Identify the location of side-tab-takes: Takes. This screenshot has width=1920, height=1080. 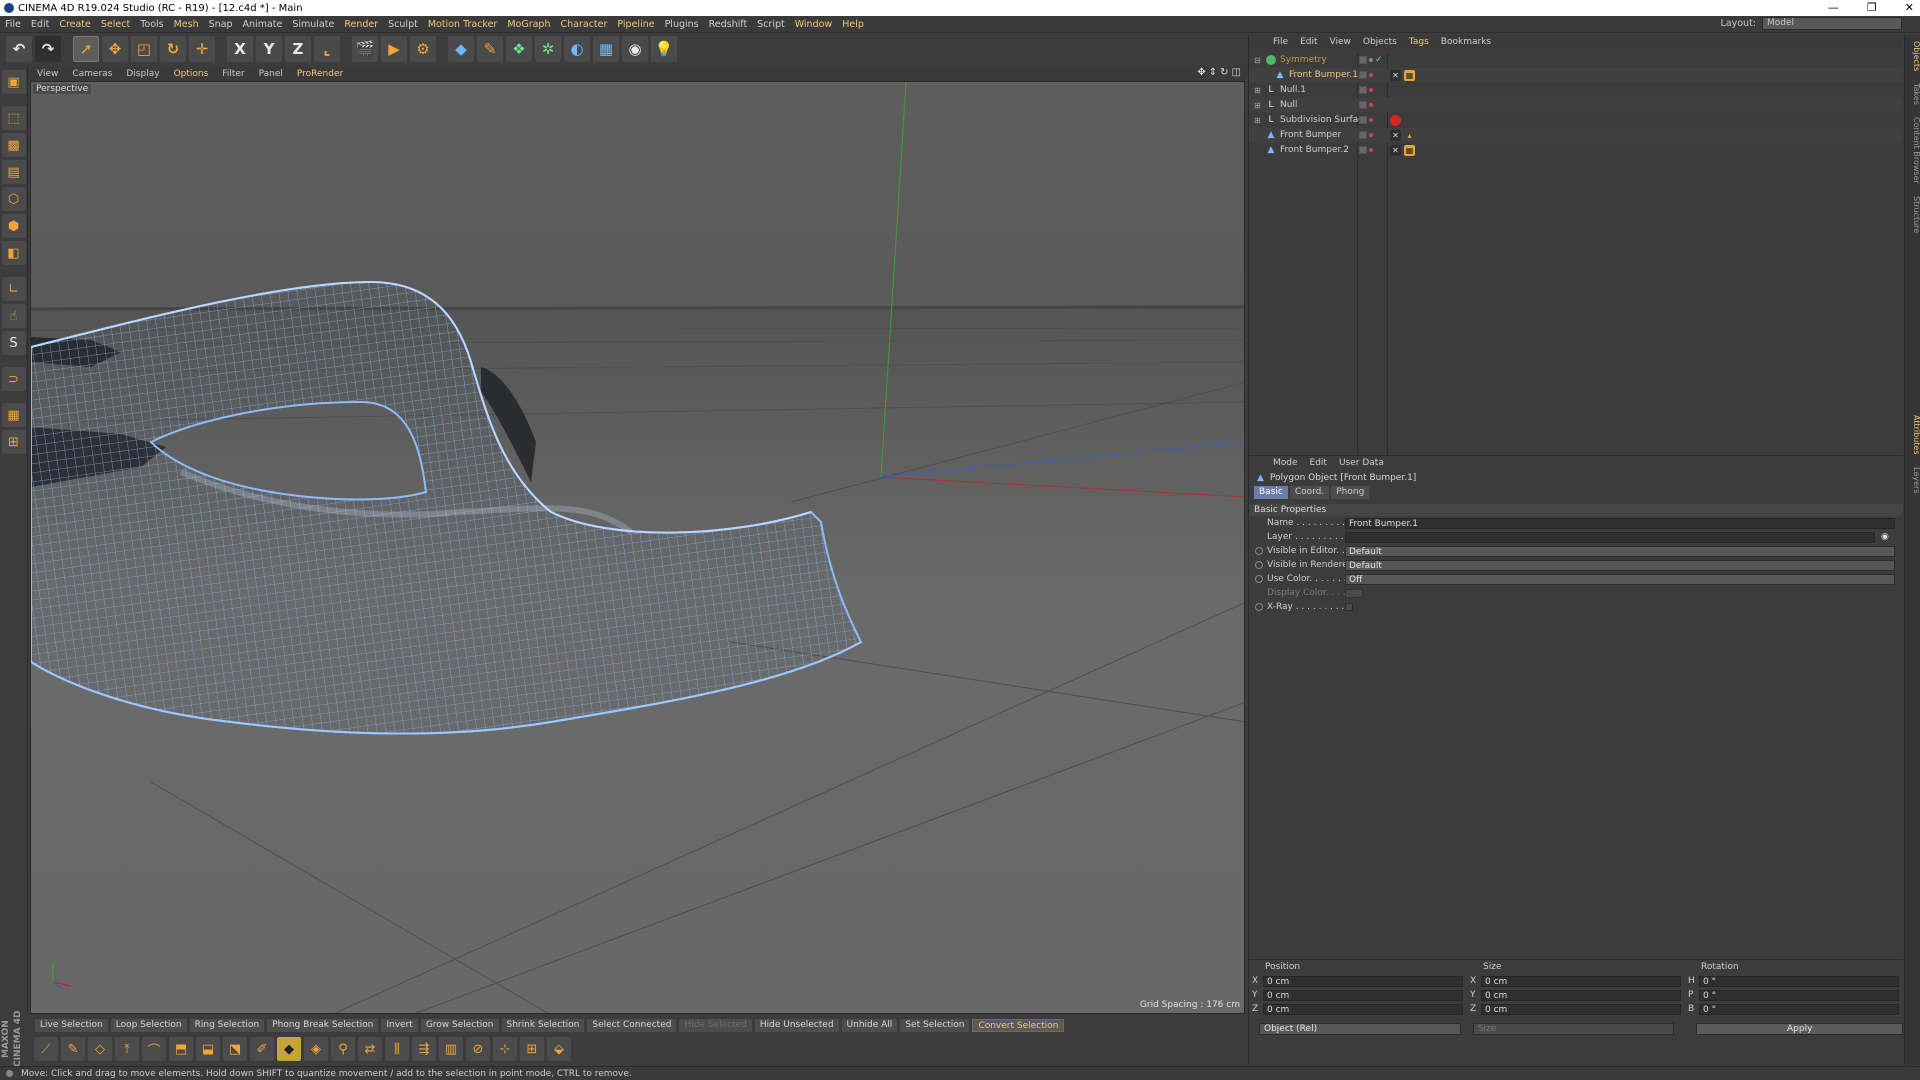
(1912, 94).